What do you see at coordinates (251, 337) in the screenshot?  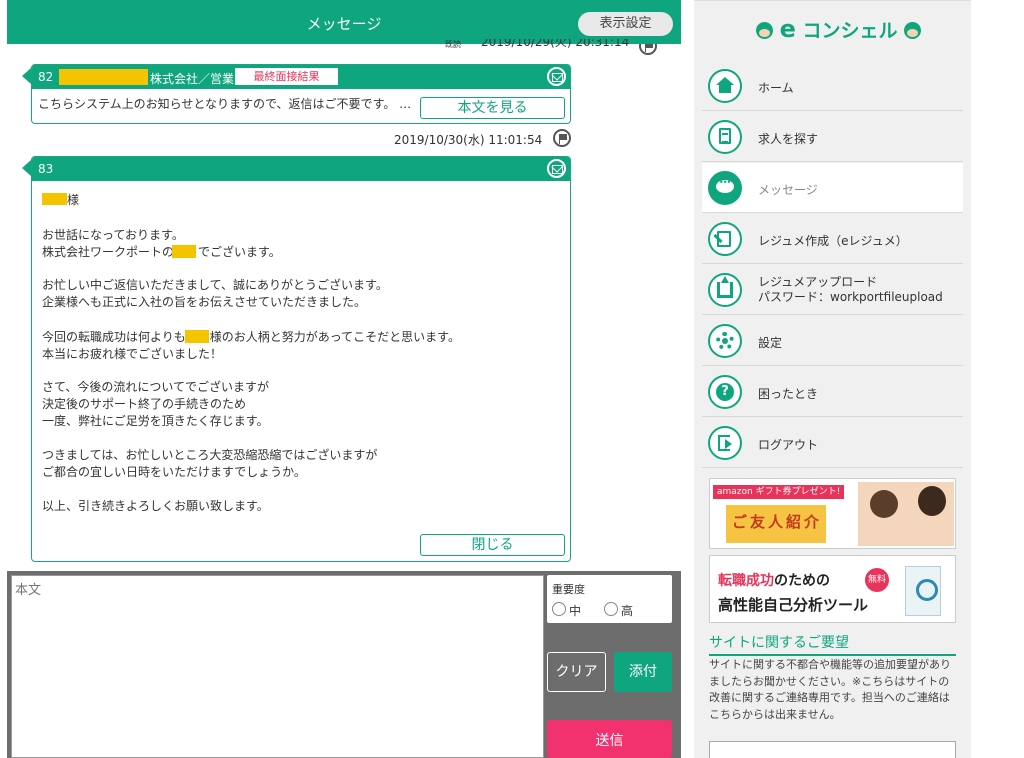 I see `body-line: 今回の転職成功は何よりも 様のお人柄と努力があってこそだと思います。` at bounding box center [251, 337].